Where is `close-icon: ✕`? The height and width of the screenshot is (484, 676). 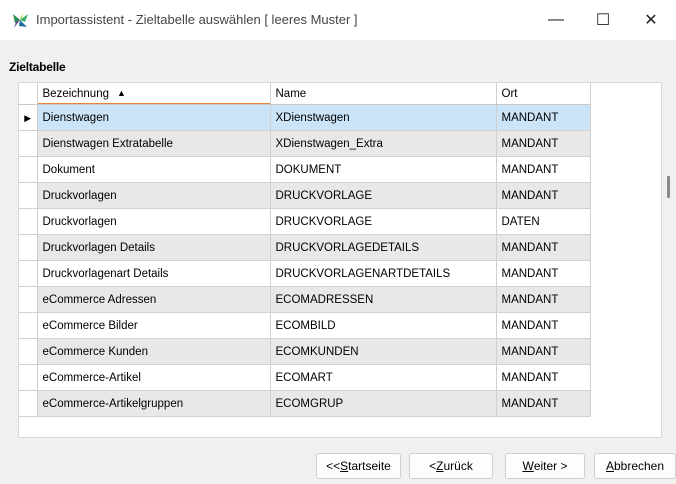 close-icon: ✕ is located at coordinates (651, 20).